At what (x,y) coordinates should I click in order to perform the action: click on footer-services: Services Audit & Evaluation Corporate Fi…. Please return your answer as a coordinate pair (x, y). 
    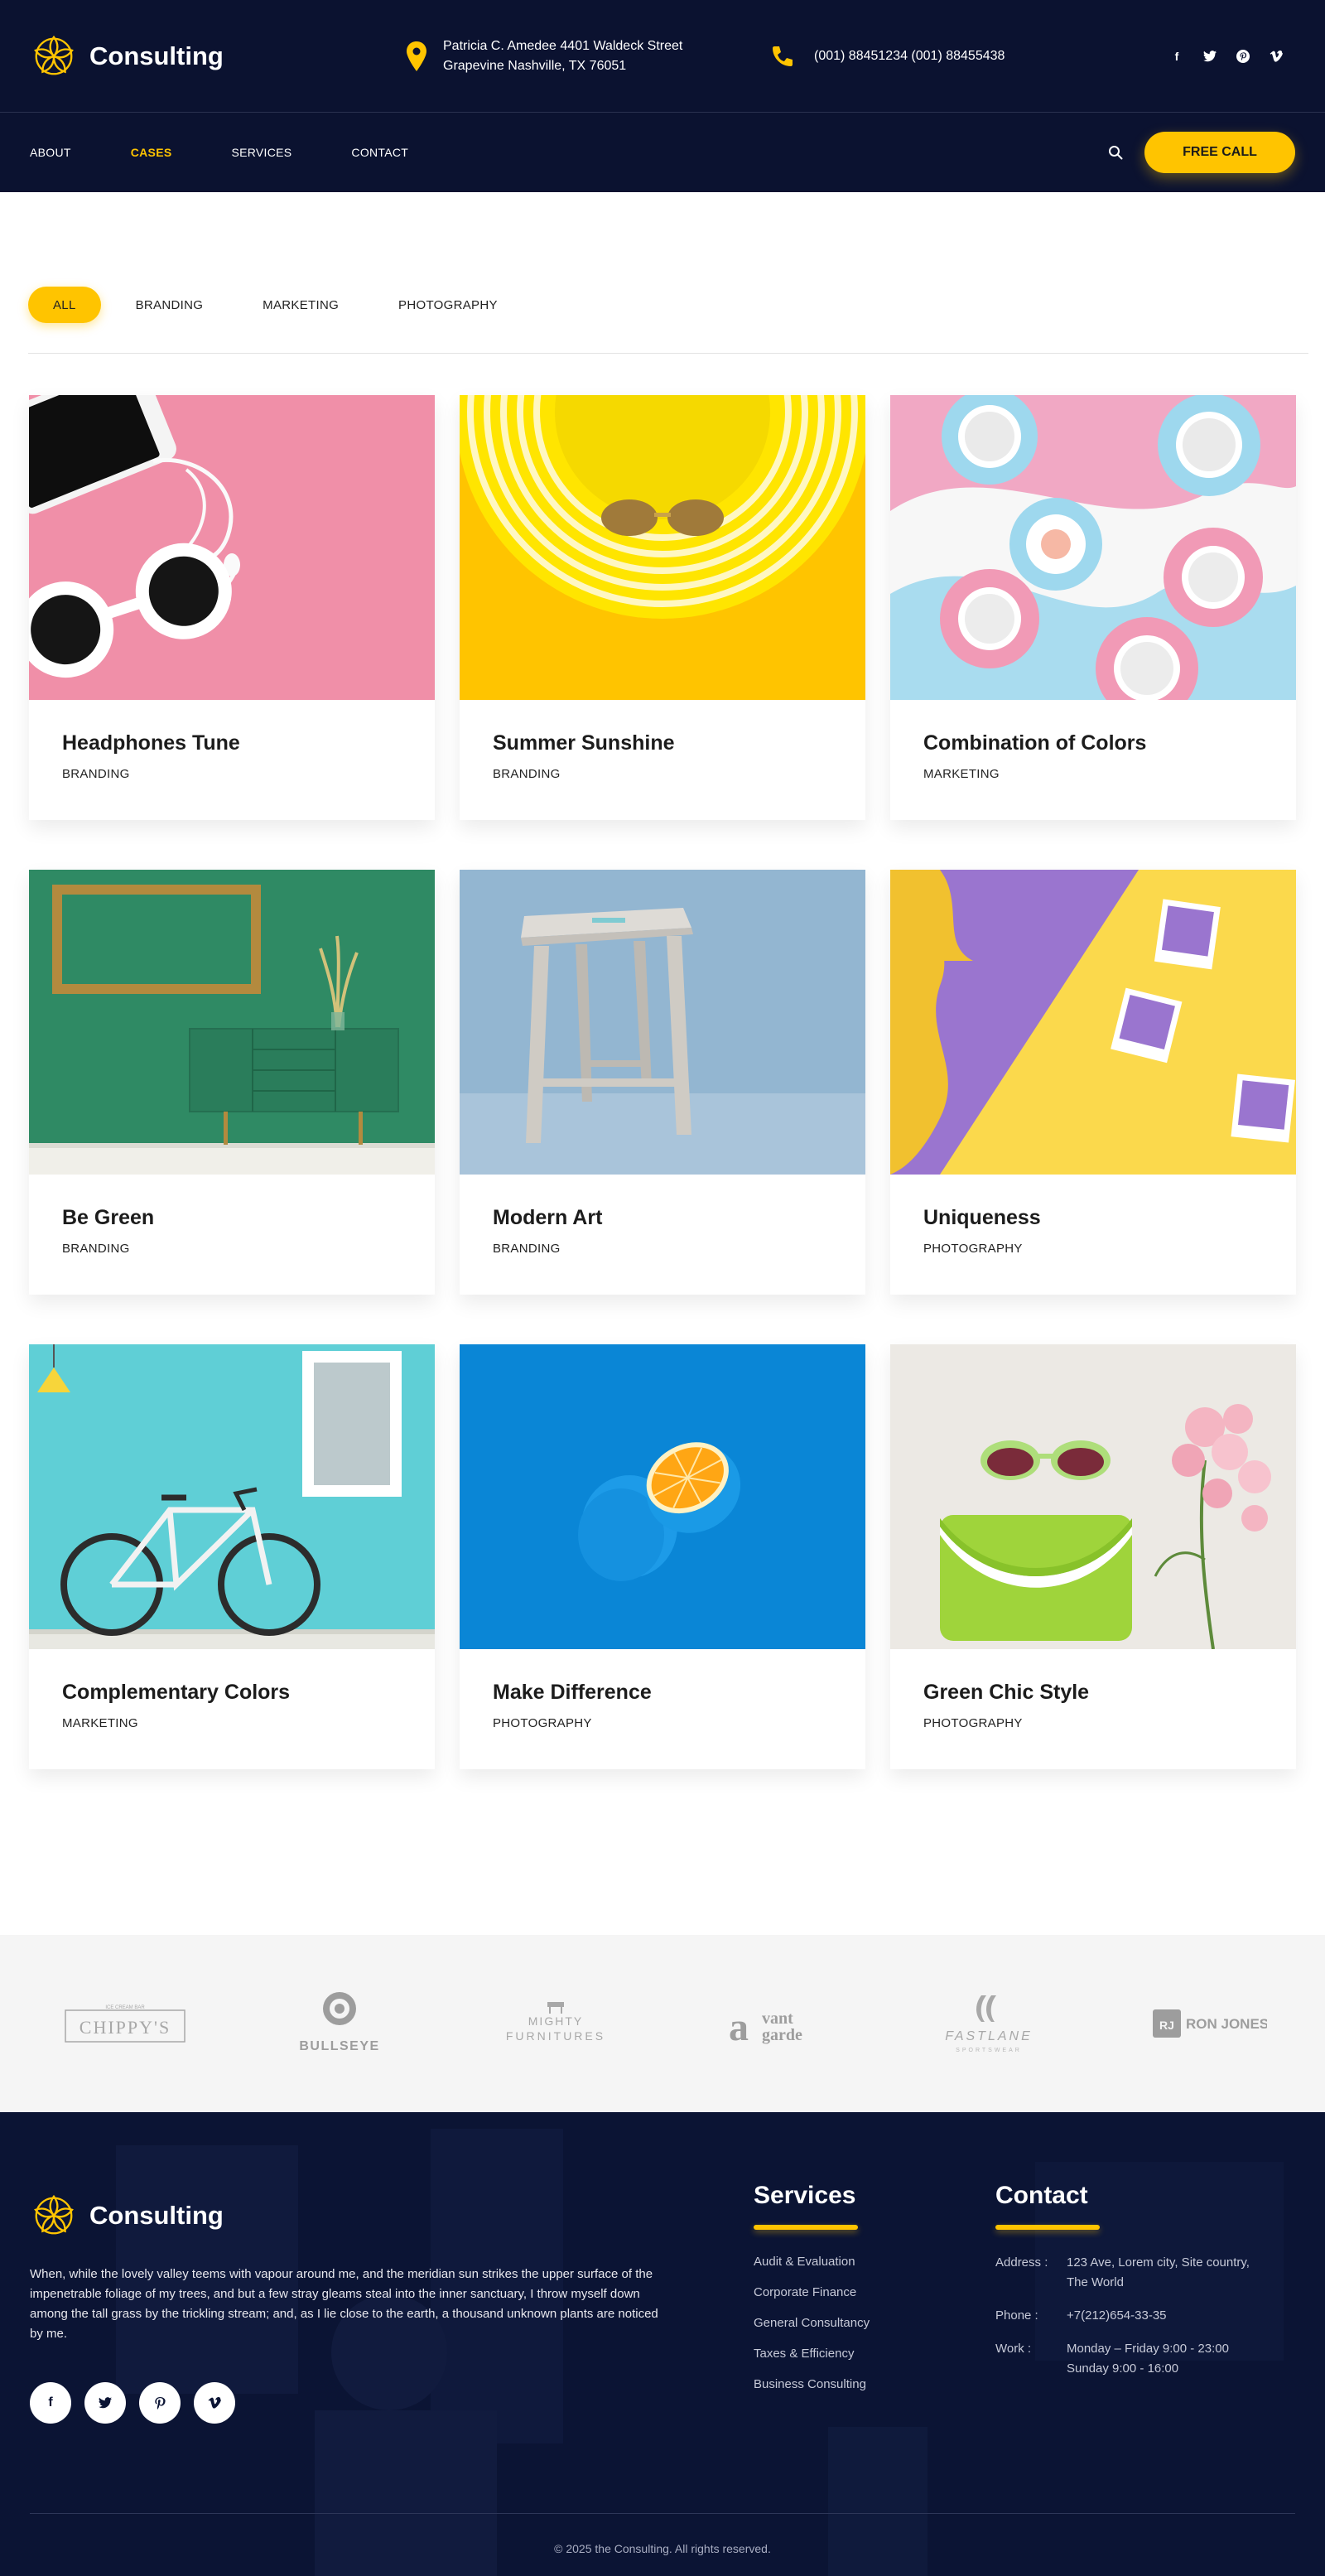
    Looking at the image, I should click on (874, 2303).